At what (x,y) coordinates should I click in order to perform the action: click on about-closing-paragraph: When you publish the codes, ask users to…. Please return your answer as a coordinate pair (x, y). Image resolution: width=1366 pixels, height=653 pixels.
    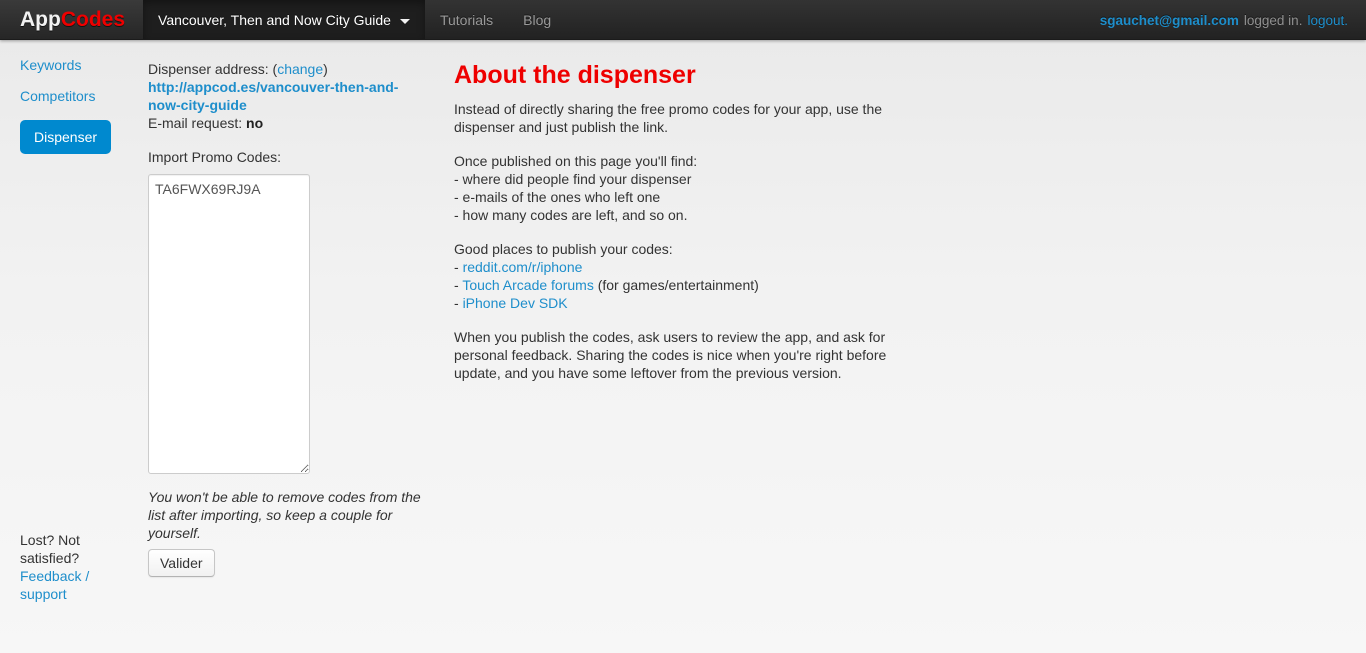
    Looking at the image, I should click on (679, 355).